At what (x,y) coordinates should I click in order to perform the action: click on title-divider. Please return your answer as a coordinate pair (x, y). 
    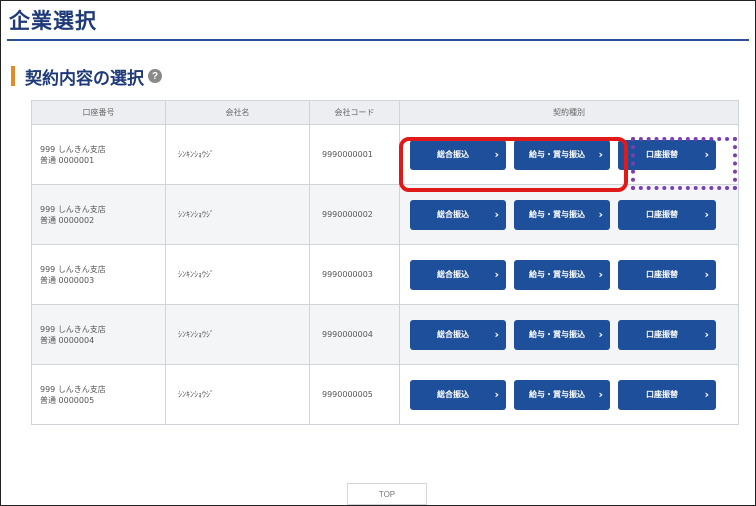
    Looking at the image, I should click on (378, 40).